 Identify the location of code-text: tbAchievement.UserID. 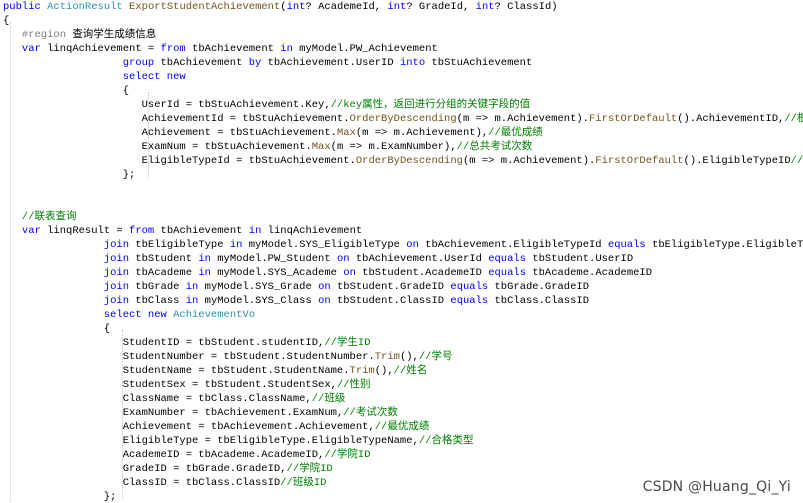
(333, 63).